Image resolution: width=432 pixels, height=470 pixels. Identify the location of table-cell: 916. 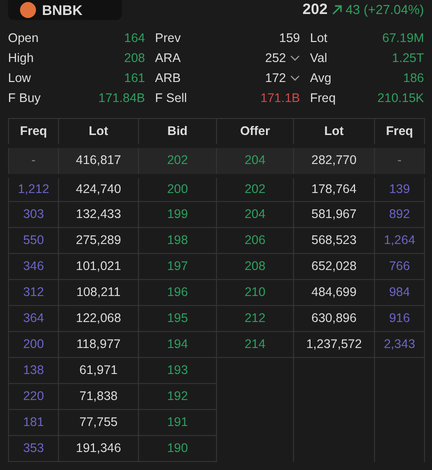
(399, 319).